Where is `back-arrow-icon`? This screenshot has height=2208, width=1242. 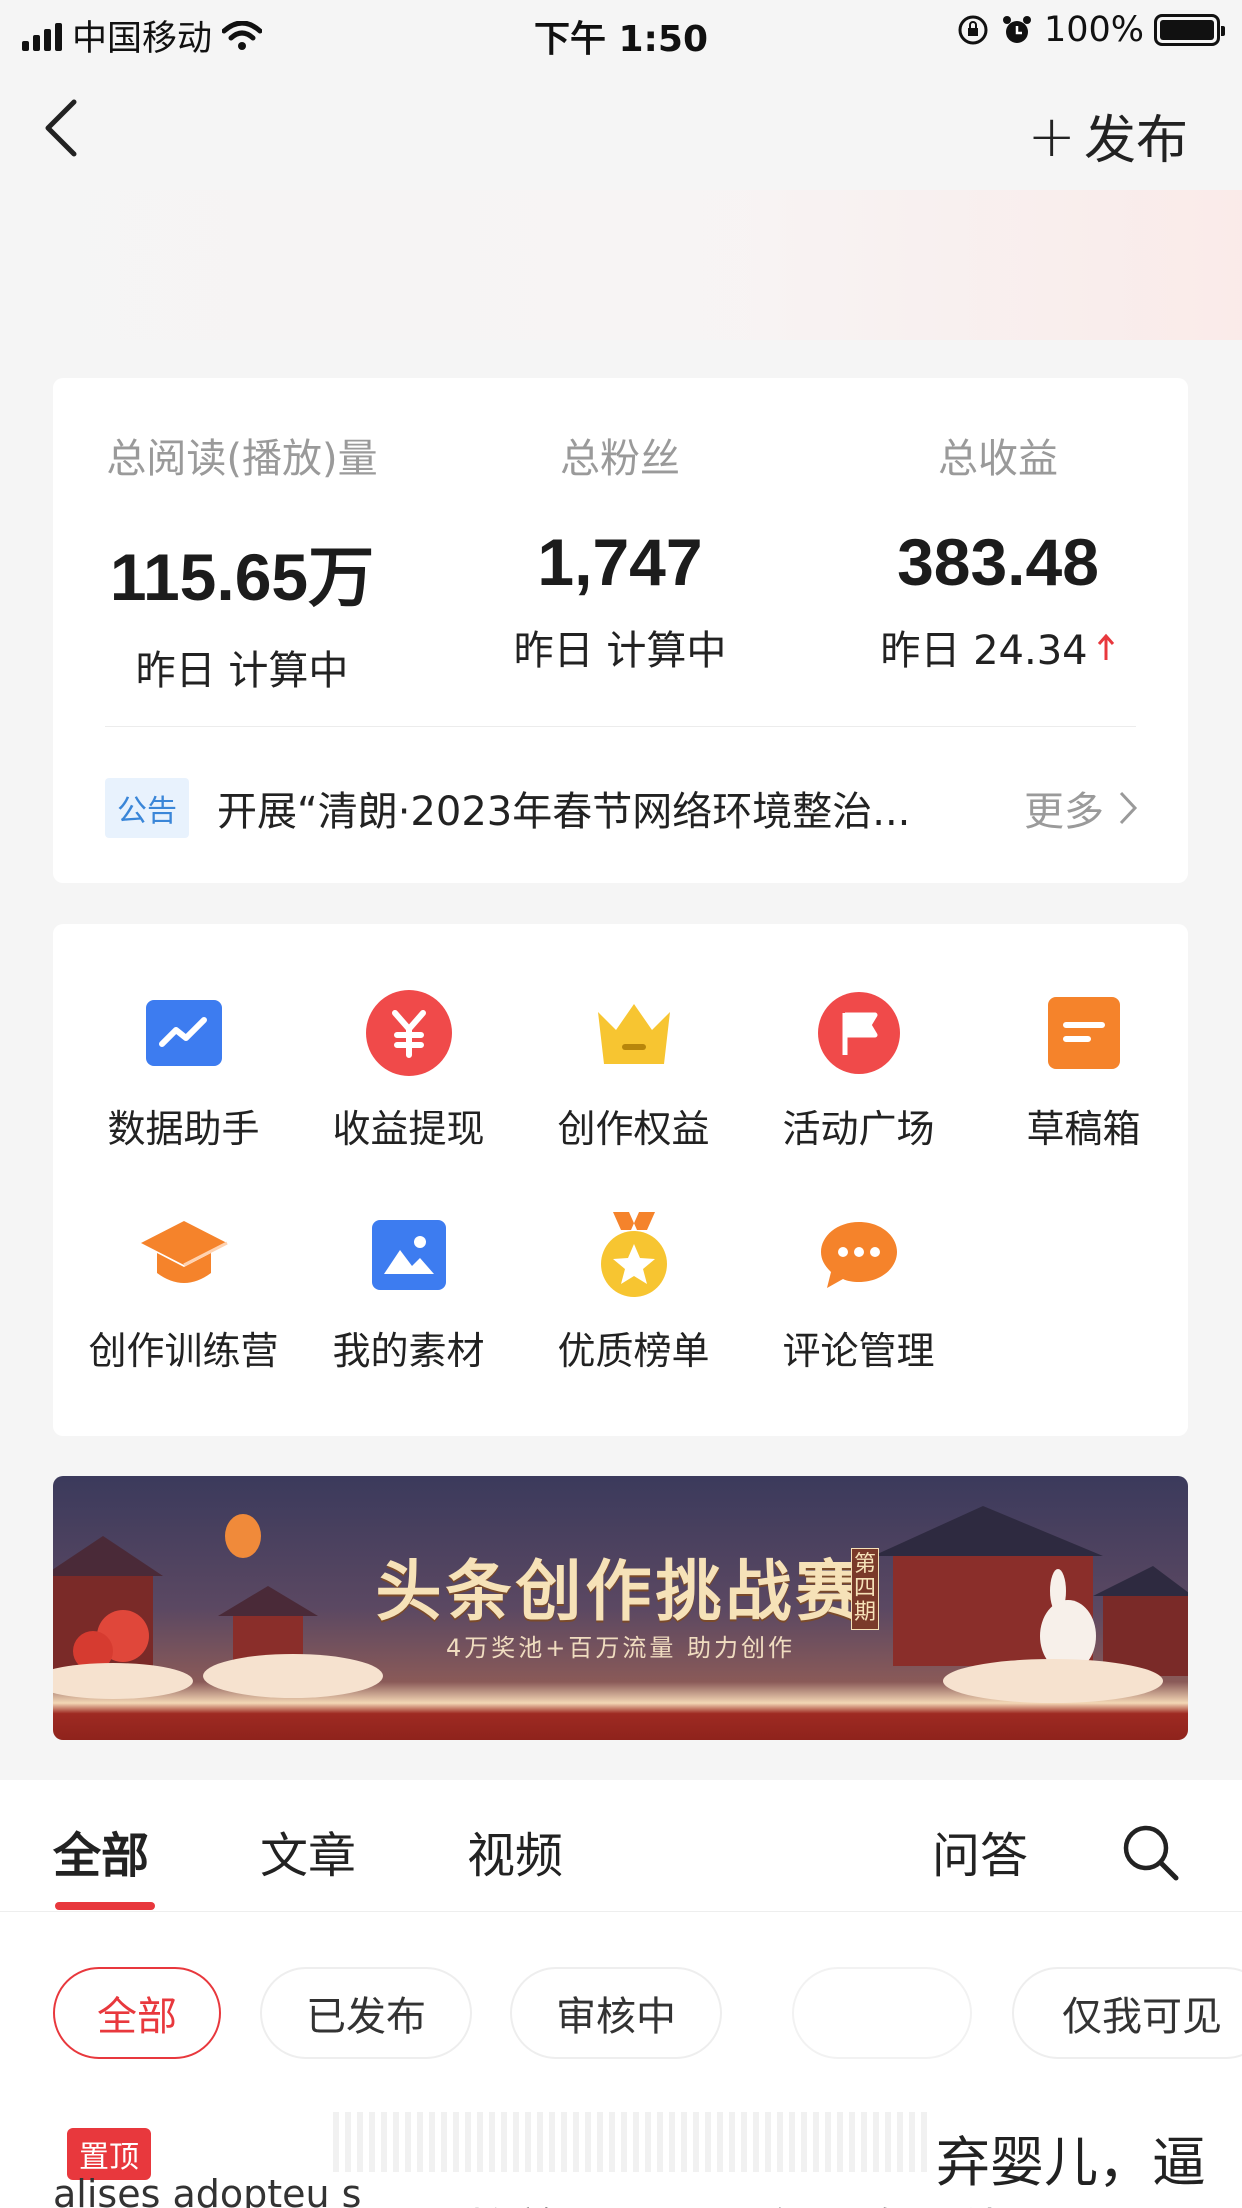
back-arrow-icon is located at coordinates (63, 128).